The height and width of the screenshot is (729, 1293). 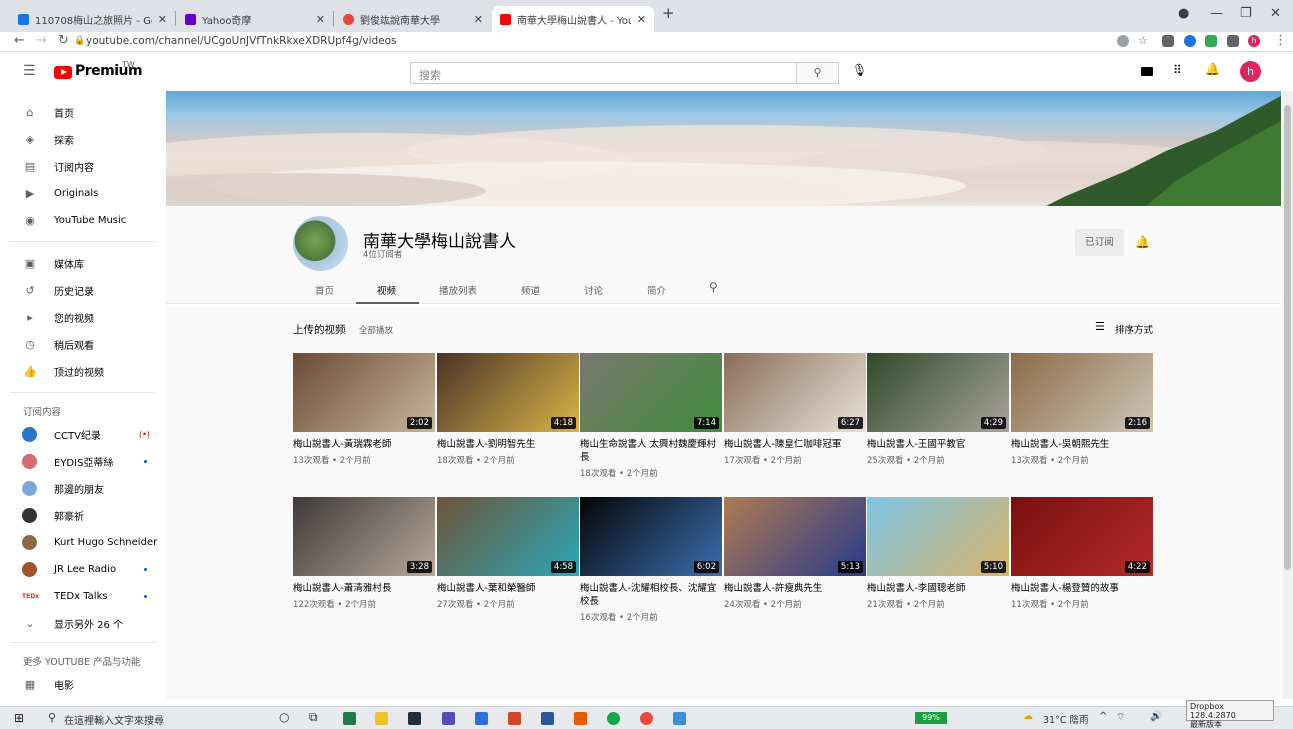 What do you see at coordinates (651, 595) in the screenshot?
I see `video-title: 梅山說書人-沈耀相校長、沈耀宜校長` at bounding box center [651, 595].